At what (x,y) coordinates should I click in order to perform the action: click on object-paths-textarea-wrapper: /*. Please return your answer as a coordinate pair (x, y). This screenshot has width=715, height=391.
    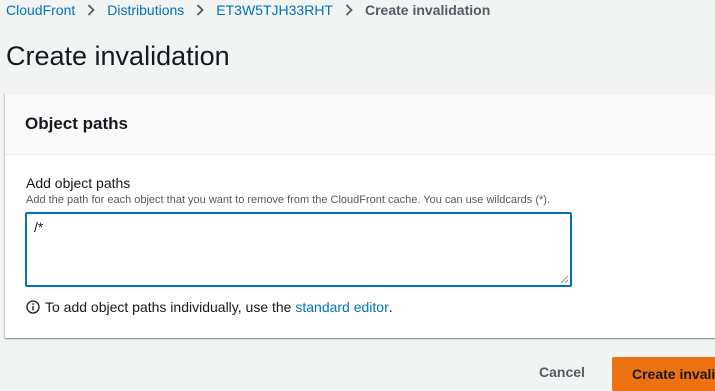
    Looking at the image, I should click on (298, 249).